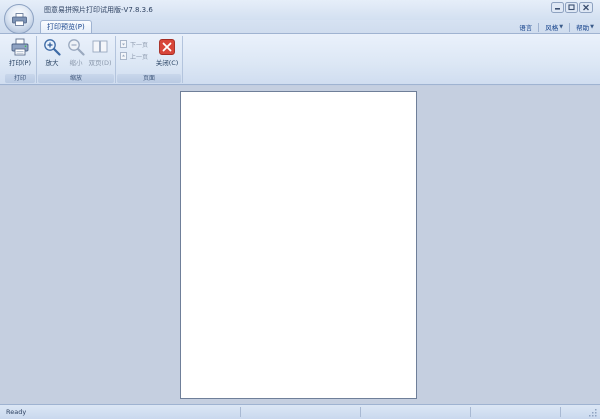 The width and height of the screenshot is (600, 419). Describe the element at coordinates (300, 10) in the screenshot. I see `title-bar: 图意易拼照片打印试用版-V7.8.3.6` at that location.